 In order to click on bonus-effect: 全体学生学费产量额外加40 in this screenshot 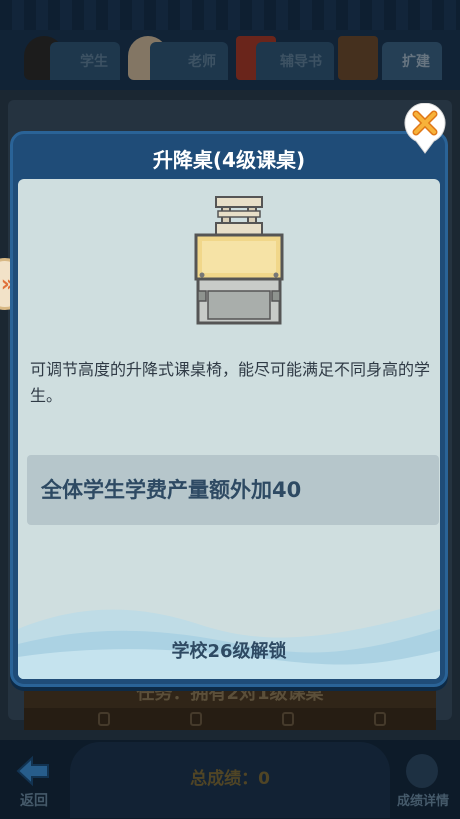, I will do `click(233, 490)`.